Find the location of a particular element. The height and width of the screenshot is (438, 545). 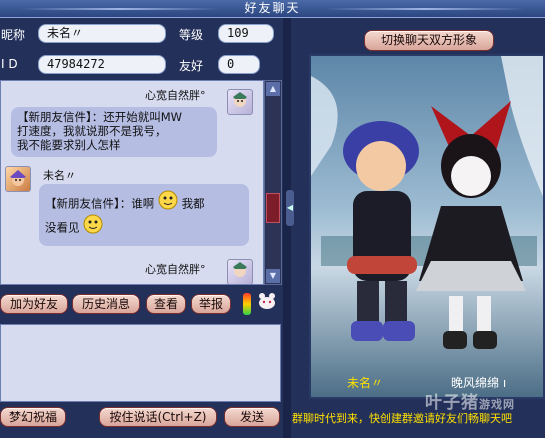

title-bar: 好友聊天 is located at coordinates (272, 9).